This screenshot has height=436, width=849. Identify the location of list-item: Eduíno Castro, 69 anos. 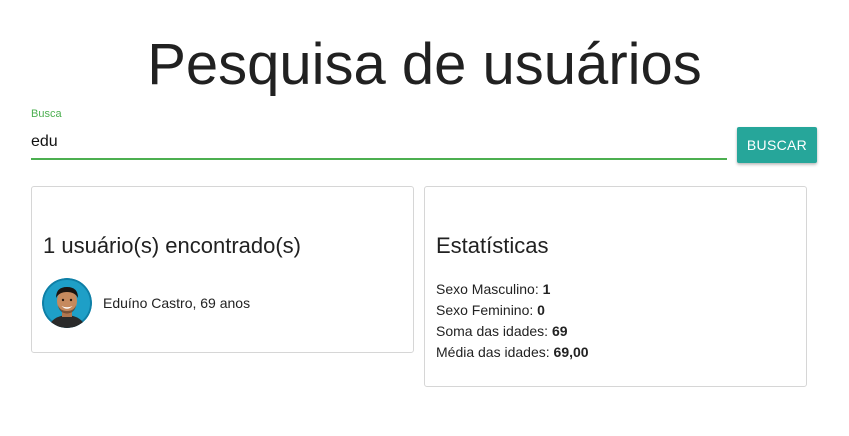
(146, 303).